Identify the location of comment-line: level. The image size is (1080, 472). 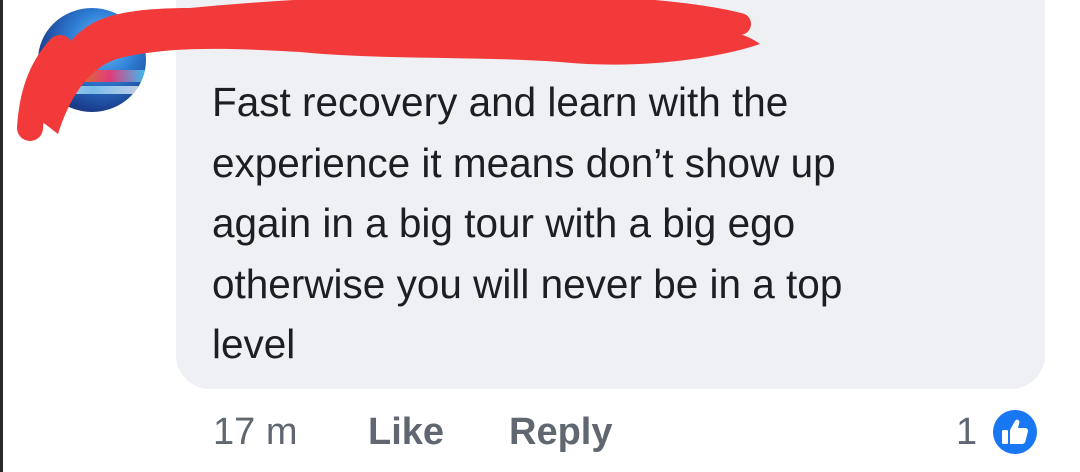
(254, 344).